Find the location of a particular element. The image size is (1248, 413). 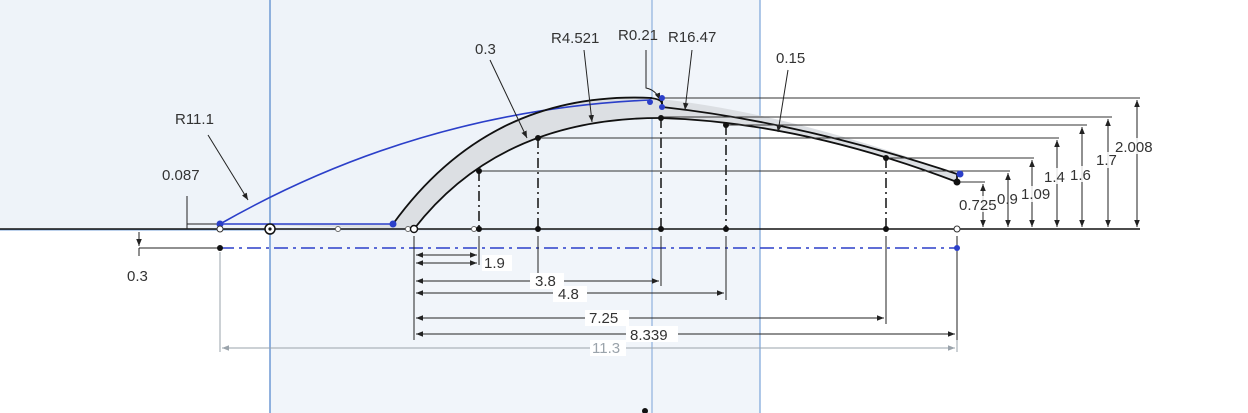

dim-0-9: 0.9 is located at coordinates (1007, 199).